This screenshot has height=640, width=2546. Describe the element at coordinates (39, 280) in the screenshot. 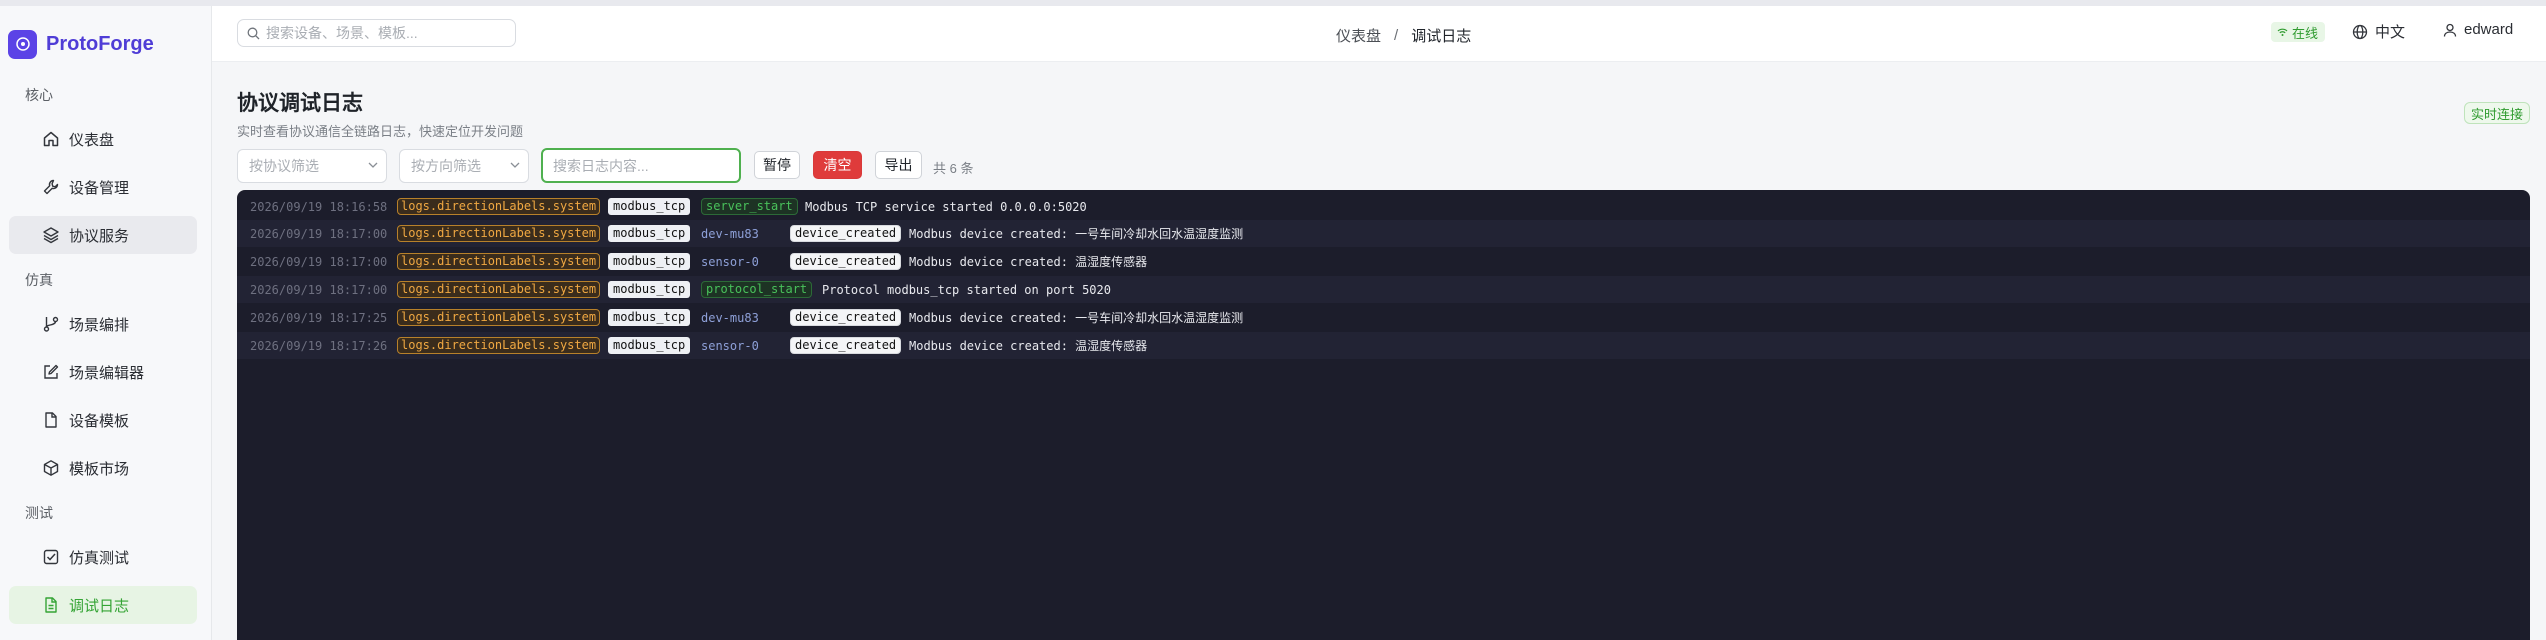

I see `section-label-simulation: 仿真` at that location.